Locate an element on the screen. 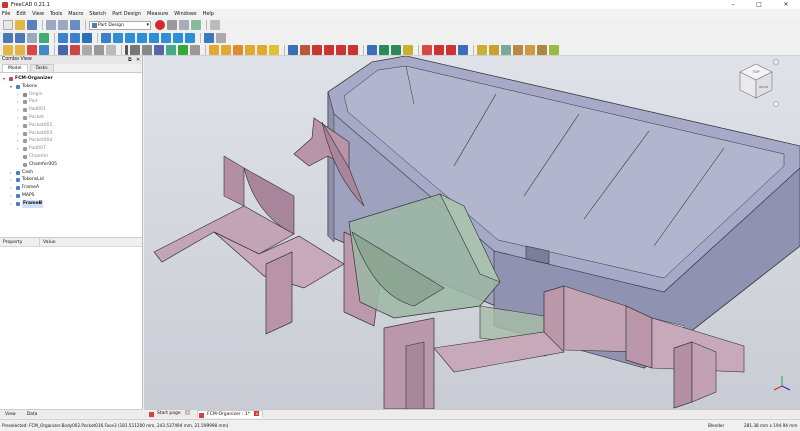 The width and height of the screenshot is (800, 431). zoom-icon is located at coordinates (106, 37).